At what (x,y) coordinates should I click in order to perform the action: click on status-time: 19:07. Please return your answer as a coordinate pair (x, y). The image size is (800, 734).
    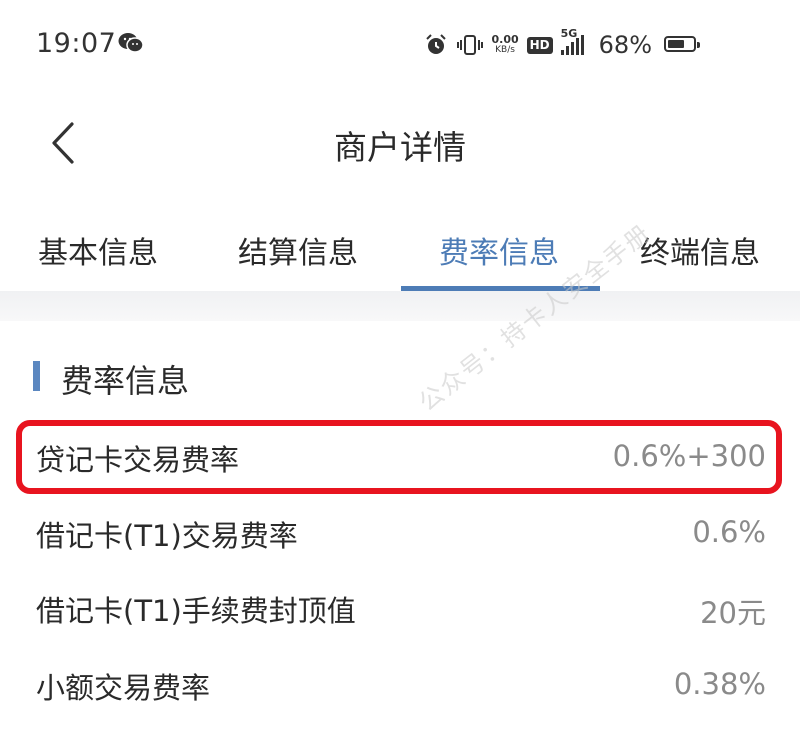
    Looking at the image, I should click on (76, 43).